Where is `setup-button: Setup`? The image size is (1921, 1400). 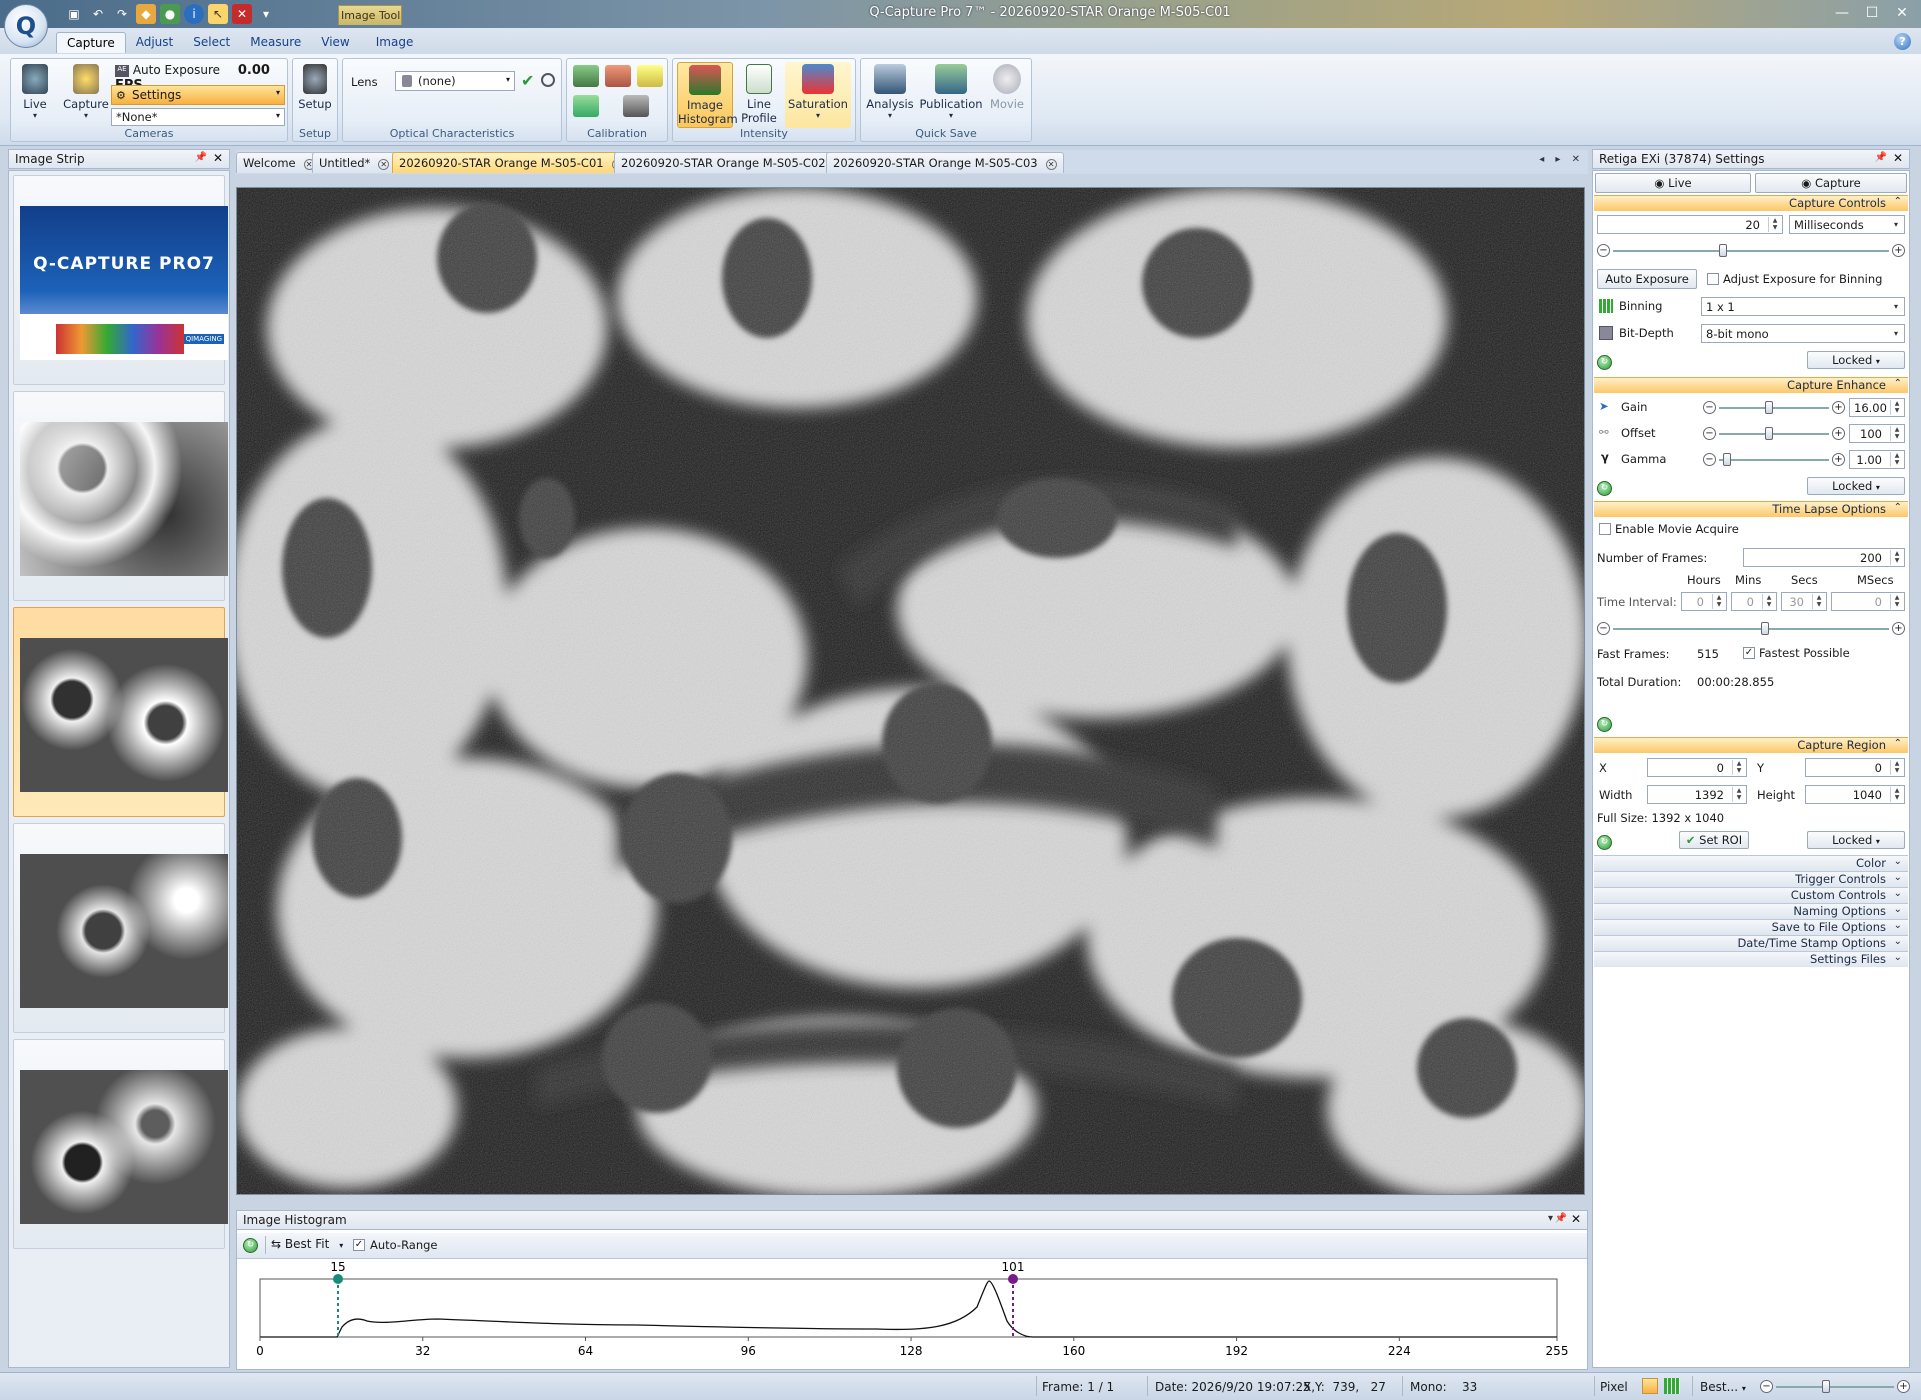 setup-button: Setup is located at coordinates (315, 94).